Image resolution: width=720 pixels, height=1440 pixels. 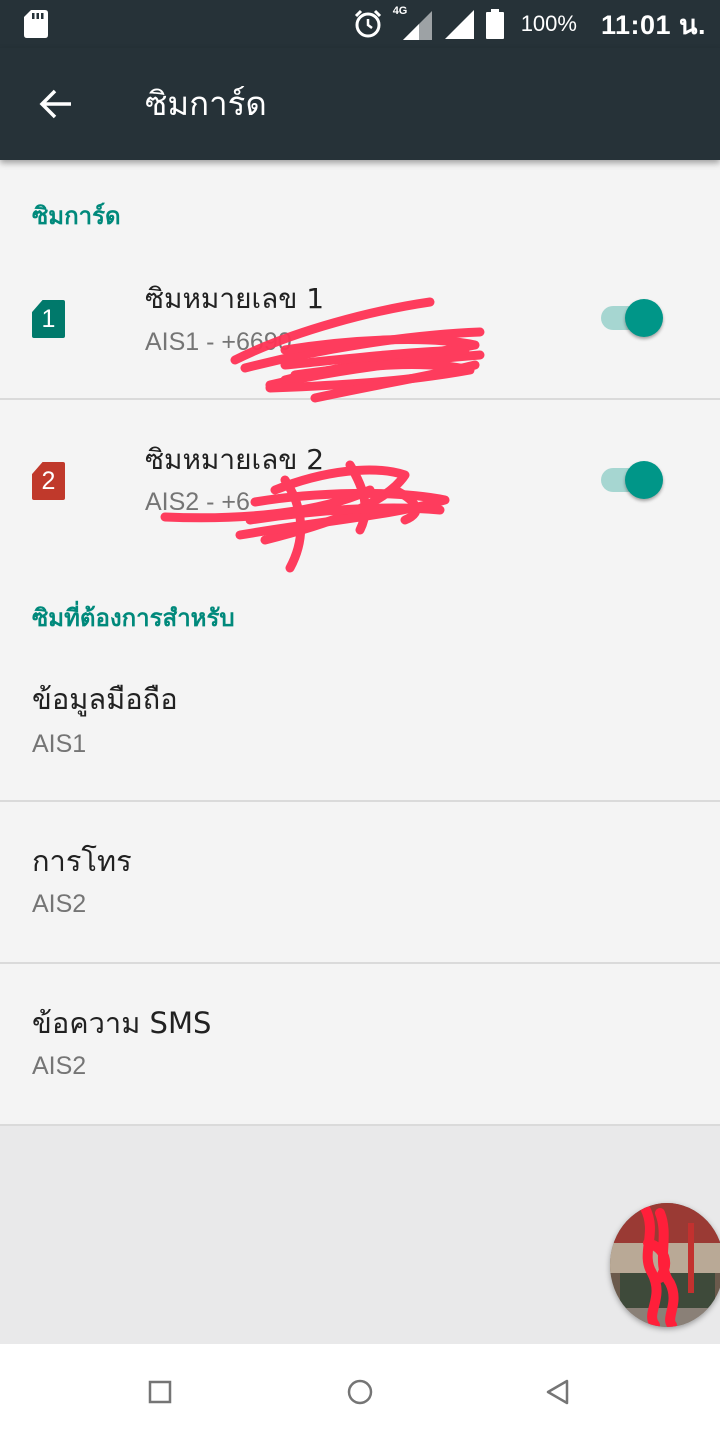 I want to click on page-title: ซิมการ์ด, so click(x=206, y=103).